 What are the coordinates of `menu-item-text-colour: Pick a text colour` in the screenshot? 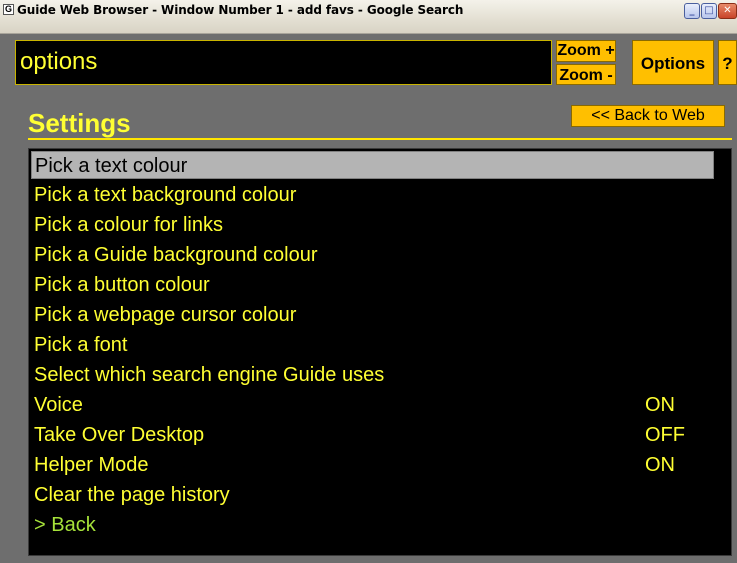 It's located at (372, 165).